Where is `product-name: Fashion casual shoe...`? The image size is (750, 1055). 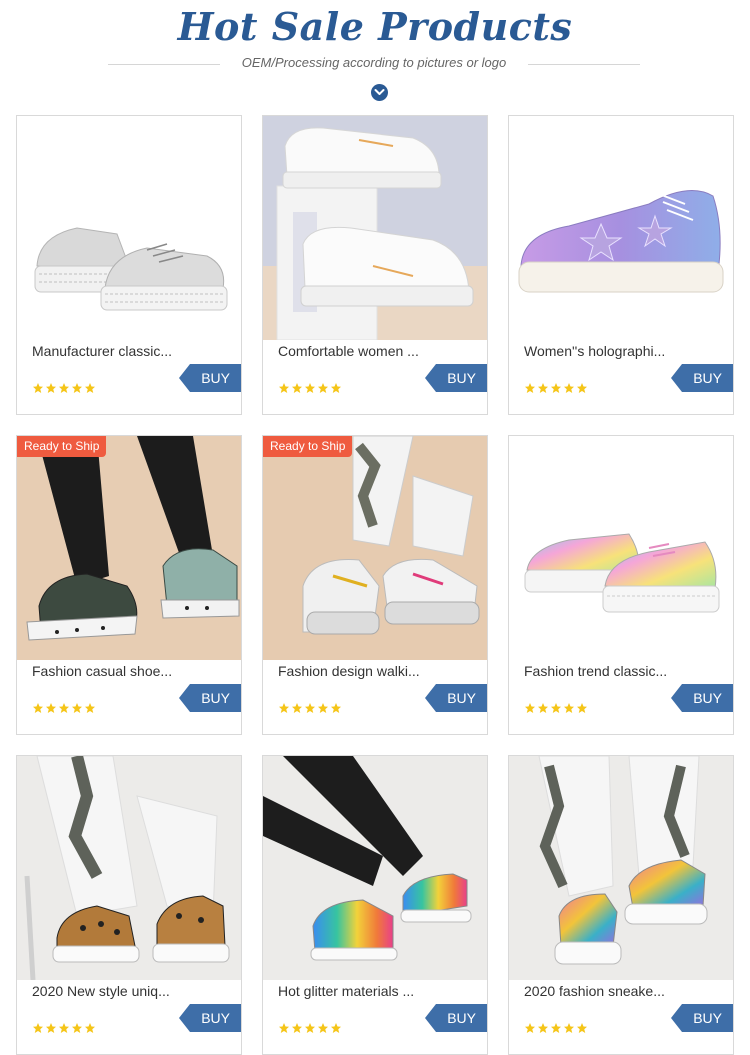 product-name: Fashion casual shoe... is located at coordinates (107, 672).